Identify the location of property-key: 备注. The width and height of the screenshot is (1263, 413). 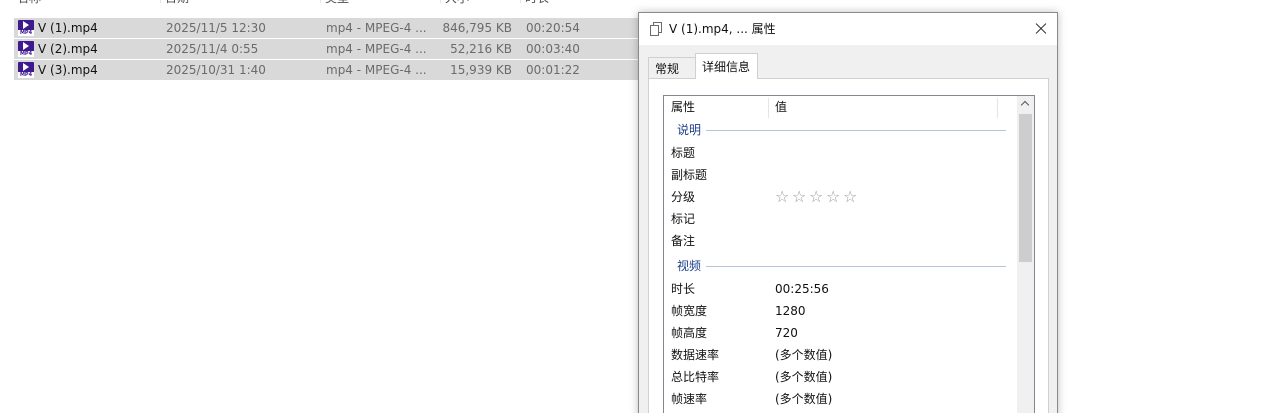
(683, 241).